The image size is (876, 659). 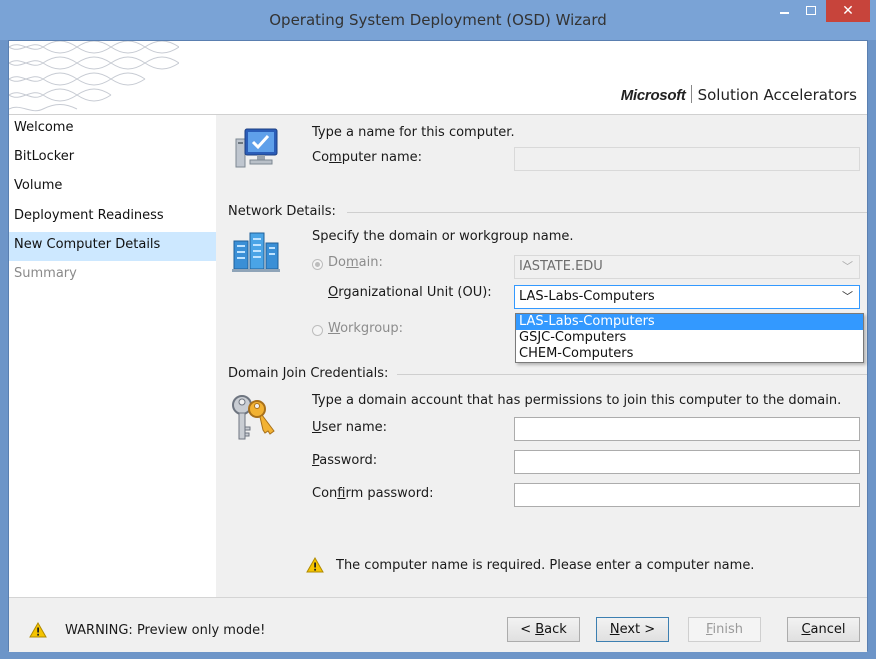 What do you see at coordinates (687, 462) in the screenshot?
I see `password-field` at bounding box center [687, 462].